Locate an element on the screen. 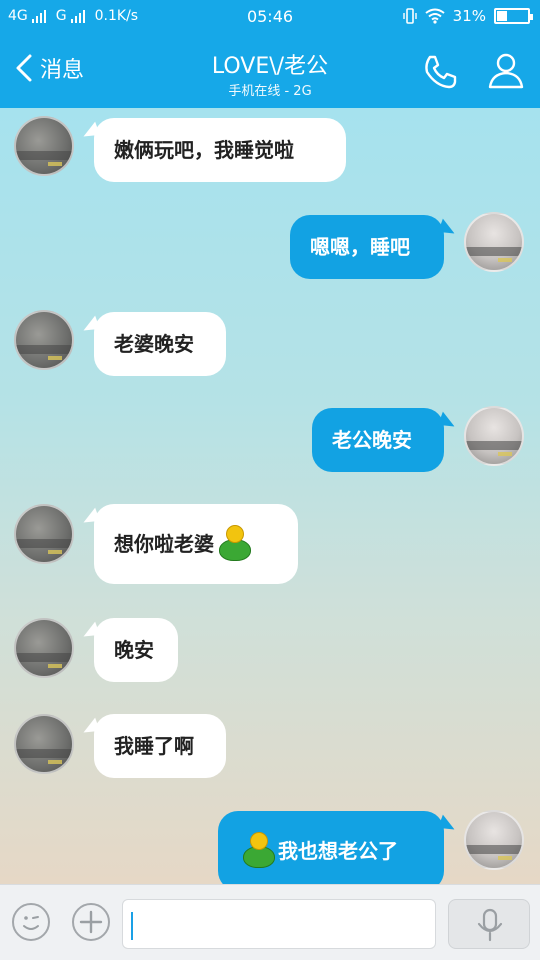  message-text: 想你啦老婆 is located at coordinates (164, 544).